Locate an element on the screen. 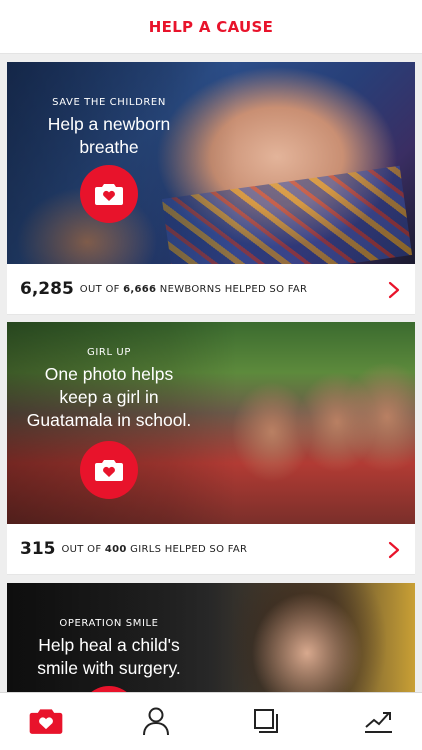  app-header: HELP A CAUSE is located at coordinates (211, 27).